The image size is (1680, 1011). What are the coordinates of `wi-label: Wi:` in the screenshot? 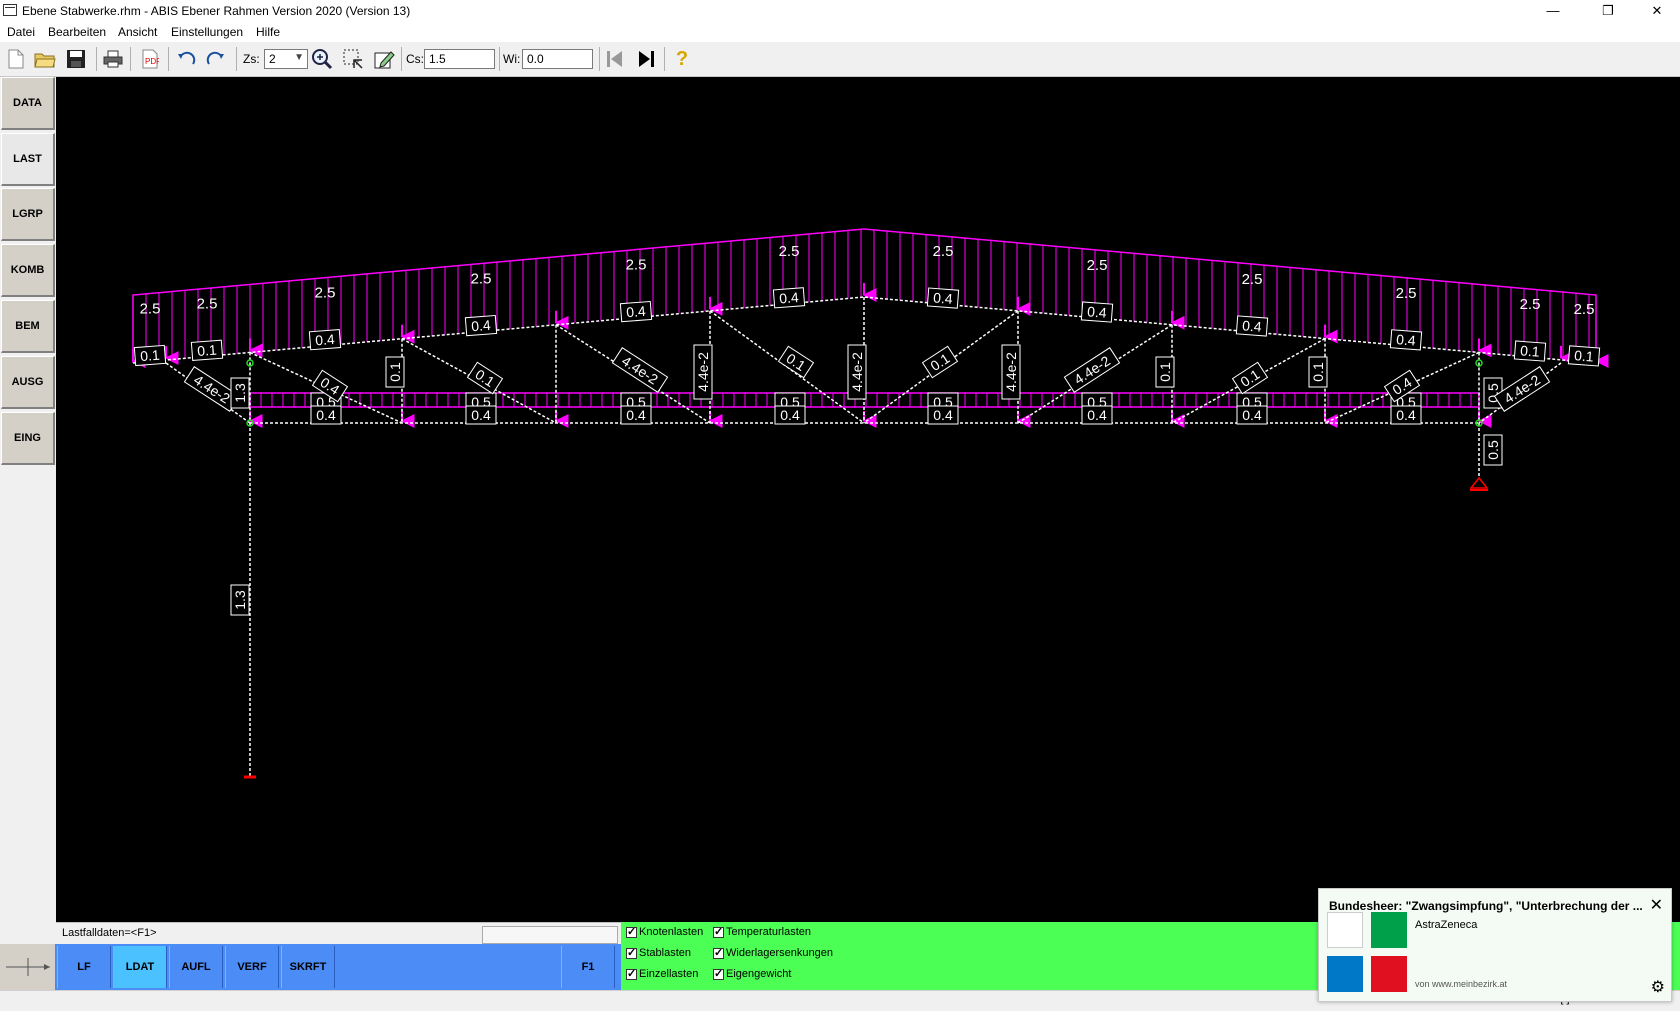 It's located at (512, 59).